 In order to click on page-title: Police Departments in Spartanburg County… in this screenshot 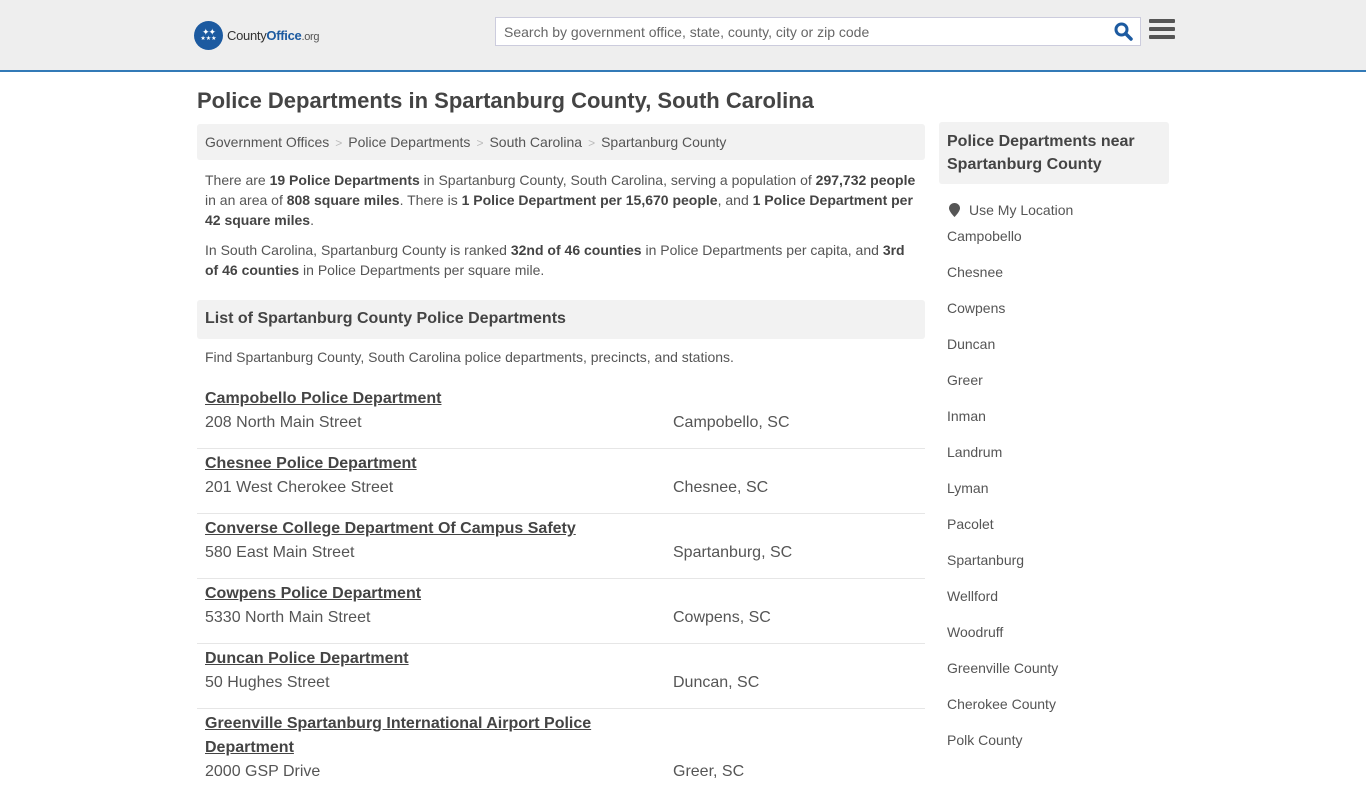, I will do `click(505, 100)`.